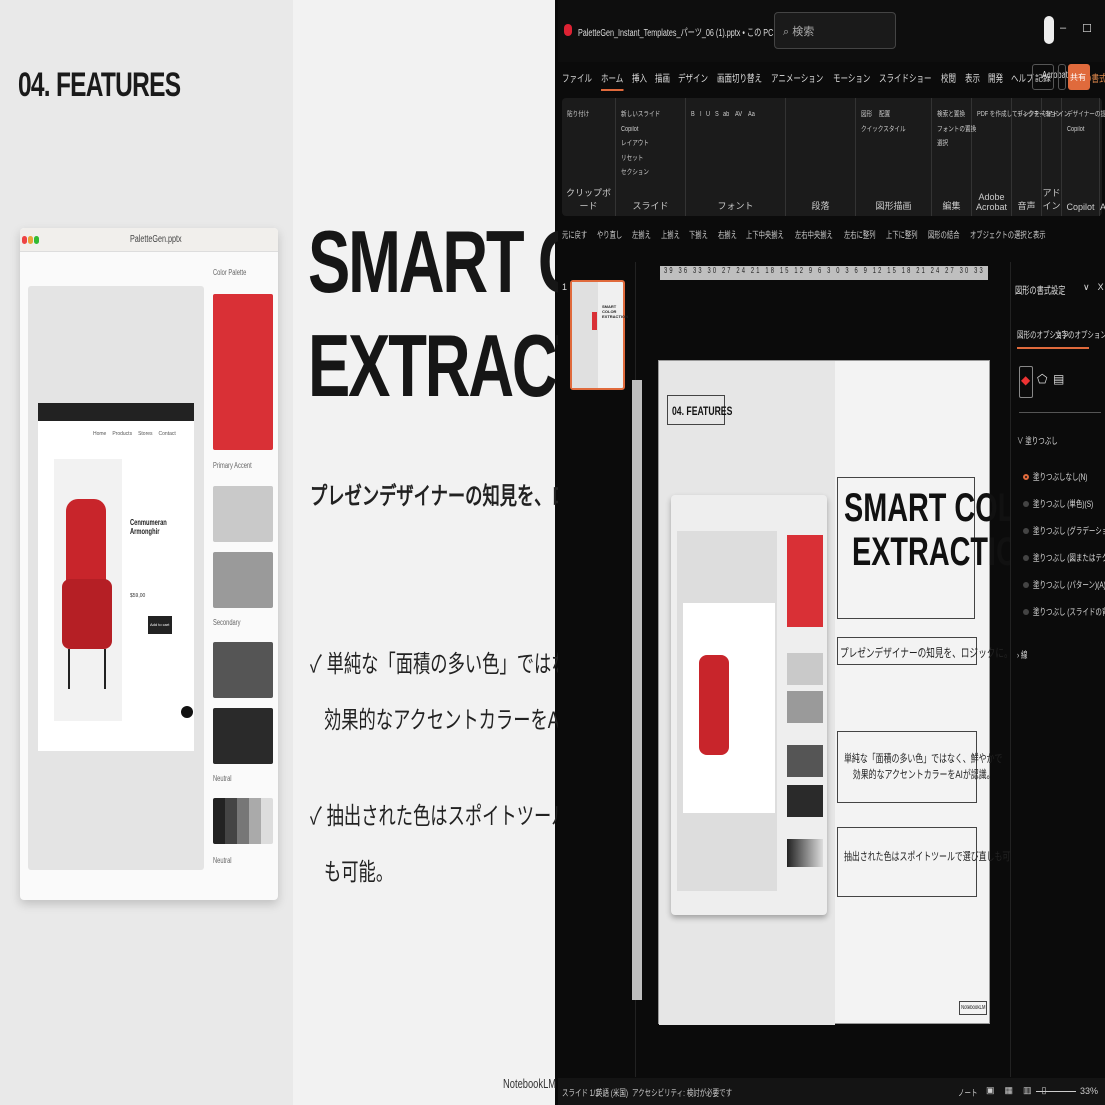 The width and height of the screenshot is (1105, 1105). What do you see at coordinates (1064, 476) in the screenshot?
I see `fill-option-radio: 塗りつぶしなし(N)` at bounding box center [1064, 476].